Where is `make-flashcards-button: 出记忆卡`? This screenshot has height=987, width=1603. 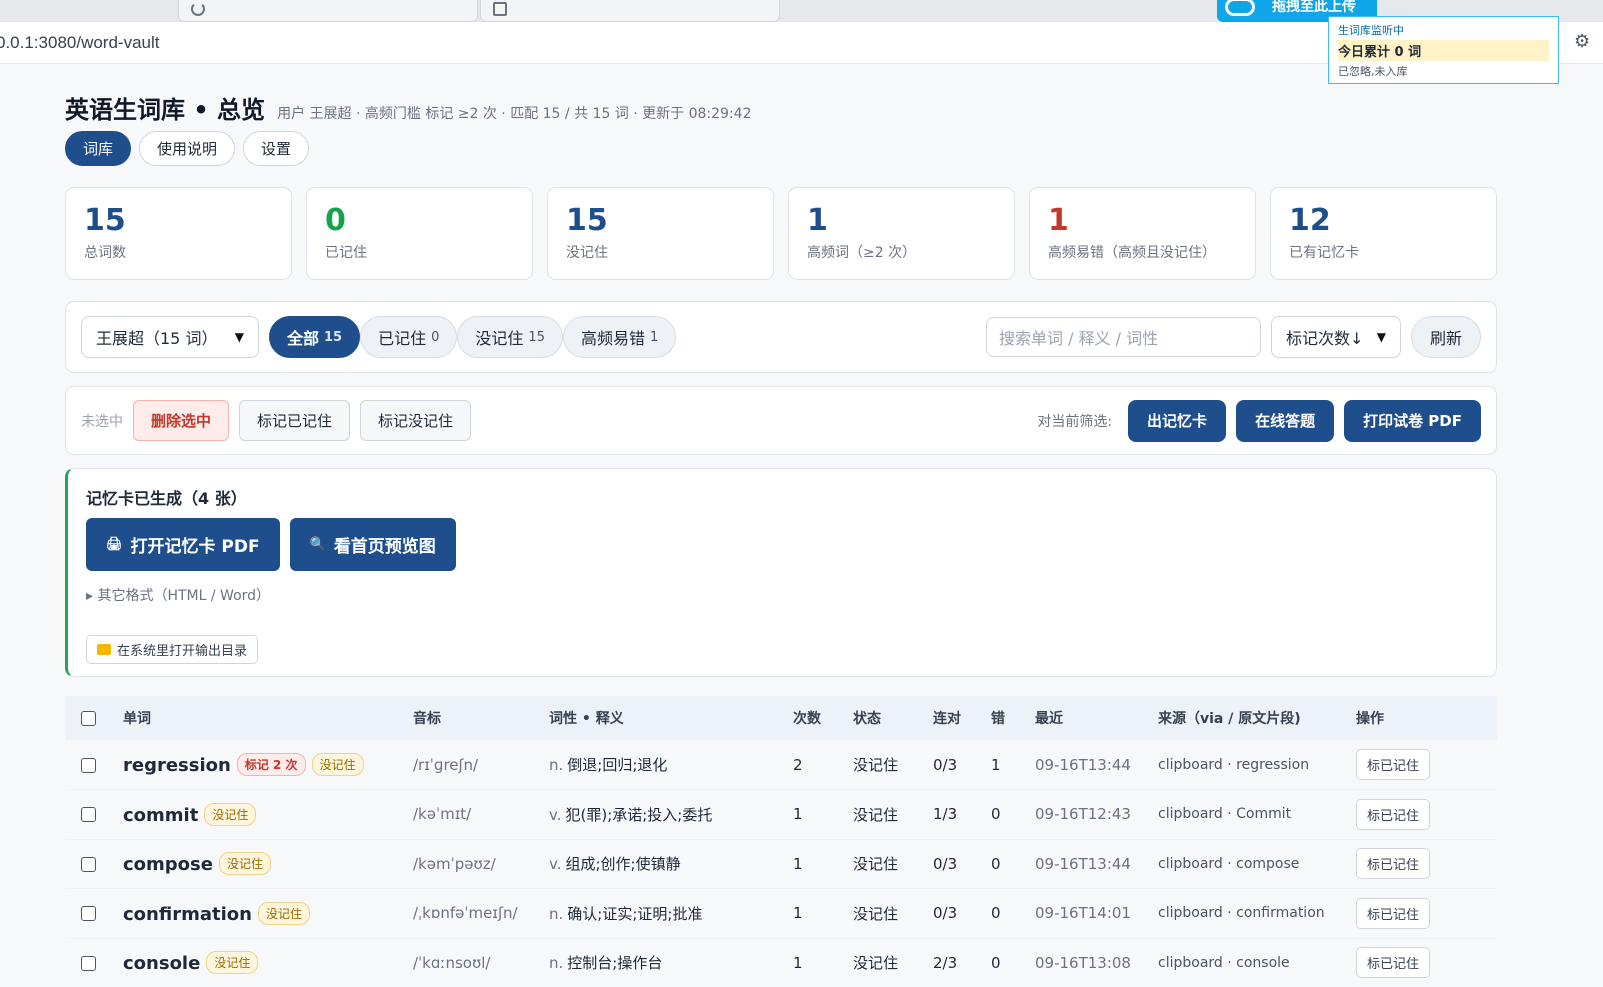
make-flashcards-button: 出记忆卡 is located at coordinates (1177, 420).